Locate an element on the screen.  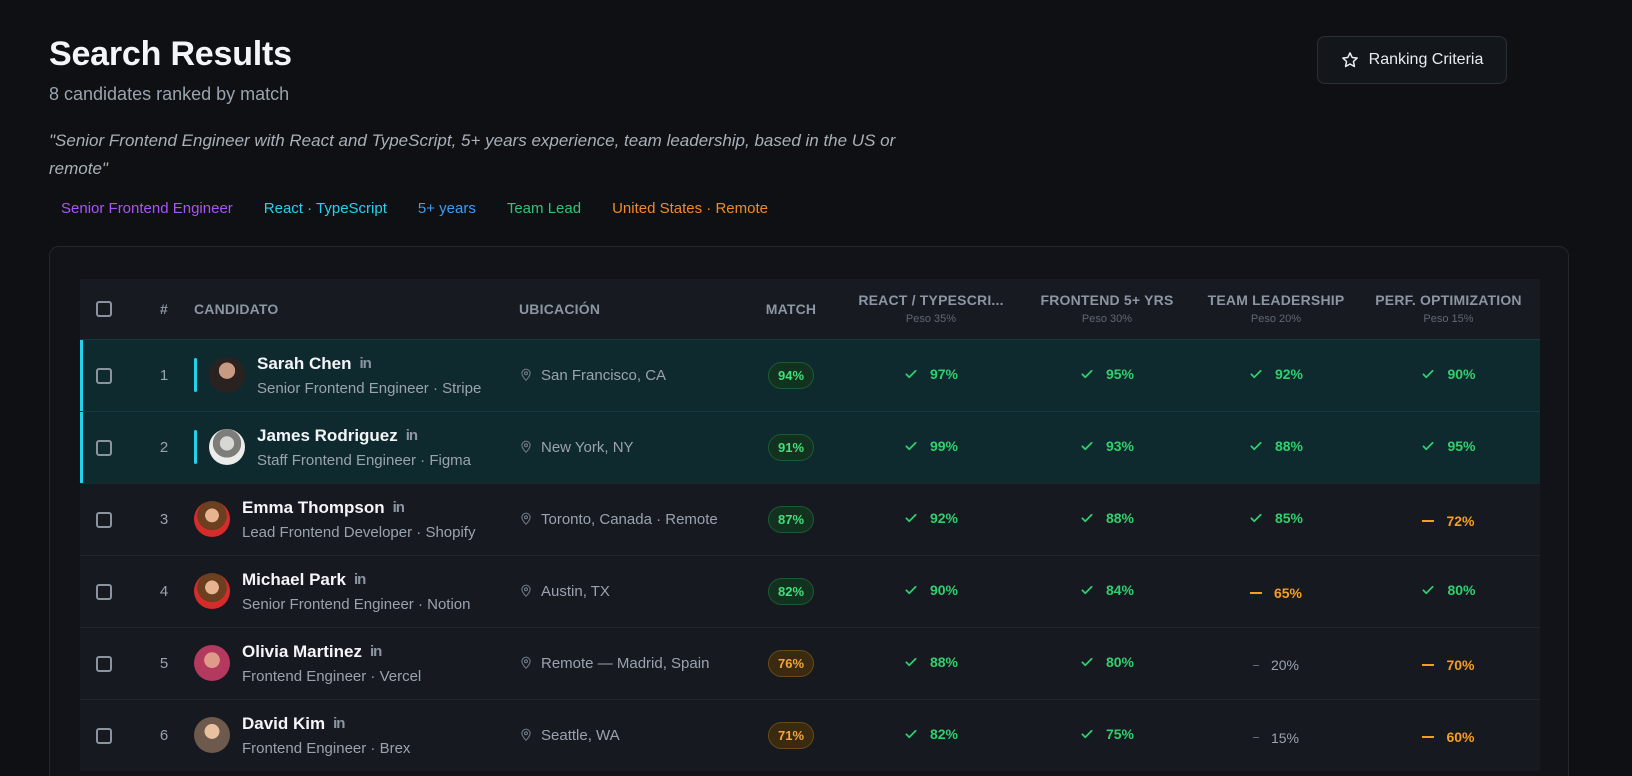
criteria-score-value: 72% is located at coordinates (1460, 521).